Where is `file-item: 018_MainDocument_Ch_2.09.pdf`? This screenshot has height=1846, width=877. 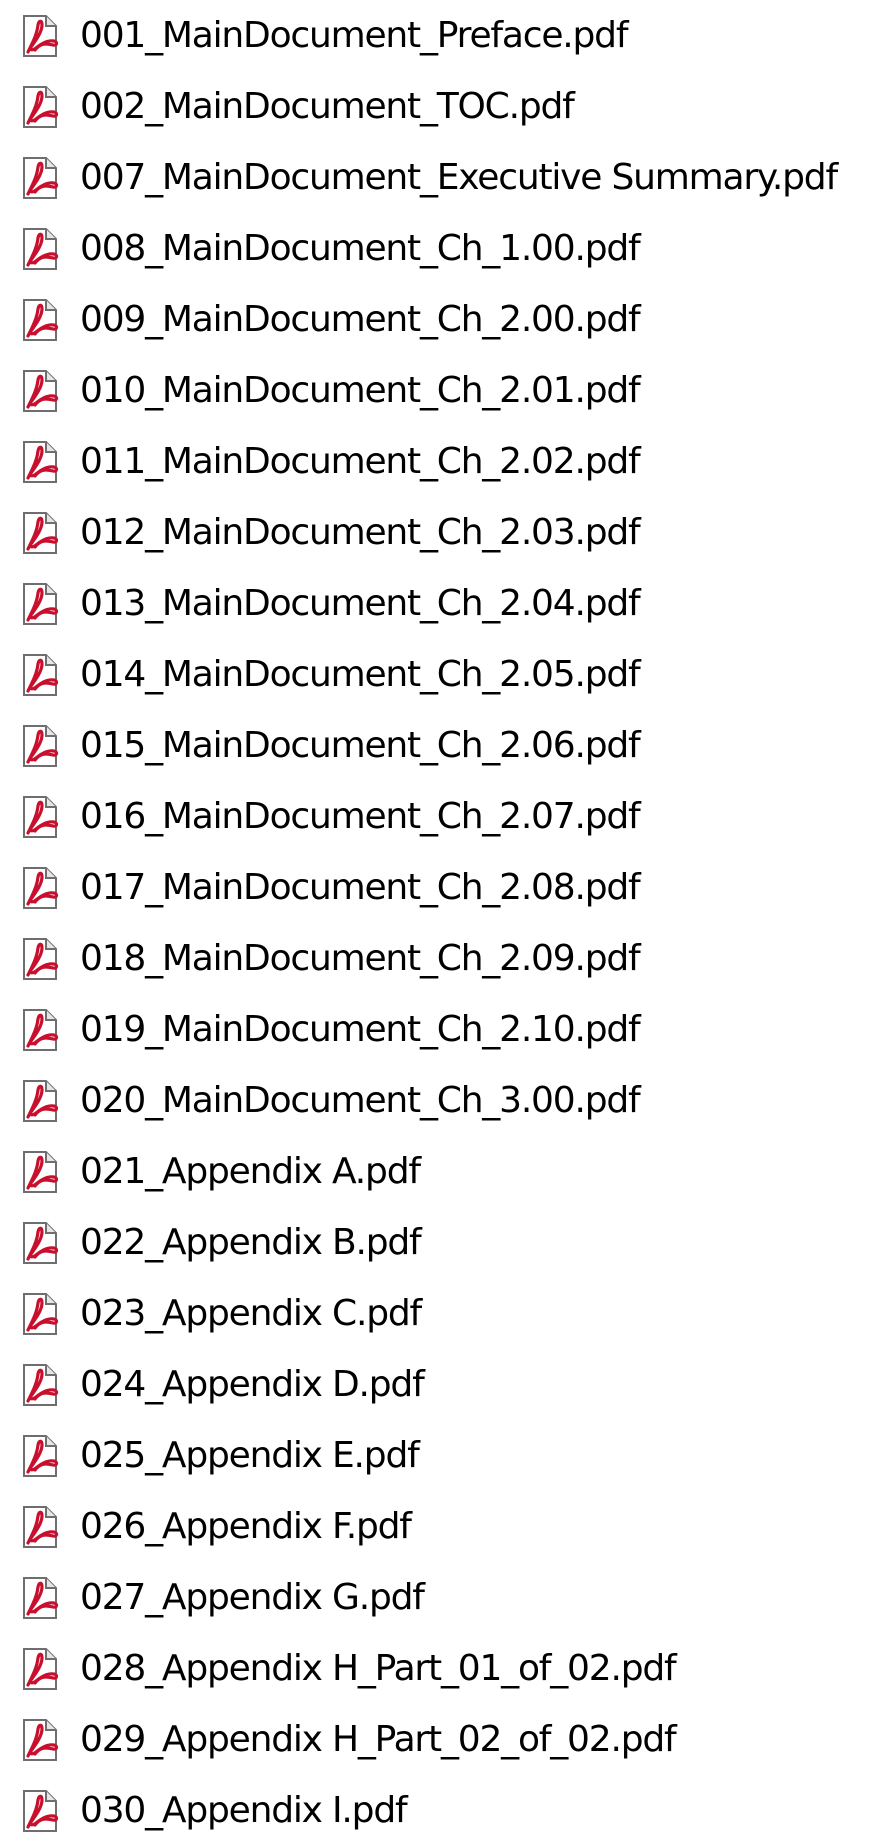
file-item: 018_MainDocument_Ch_2.09.pdf is located at coordinates (438, 958).